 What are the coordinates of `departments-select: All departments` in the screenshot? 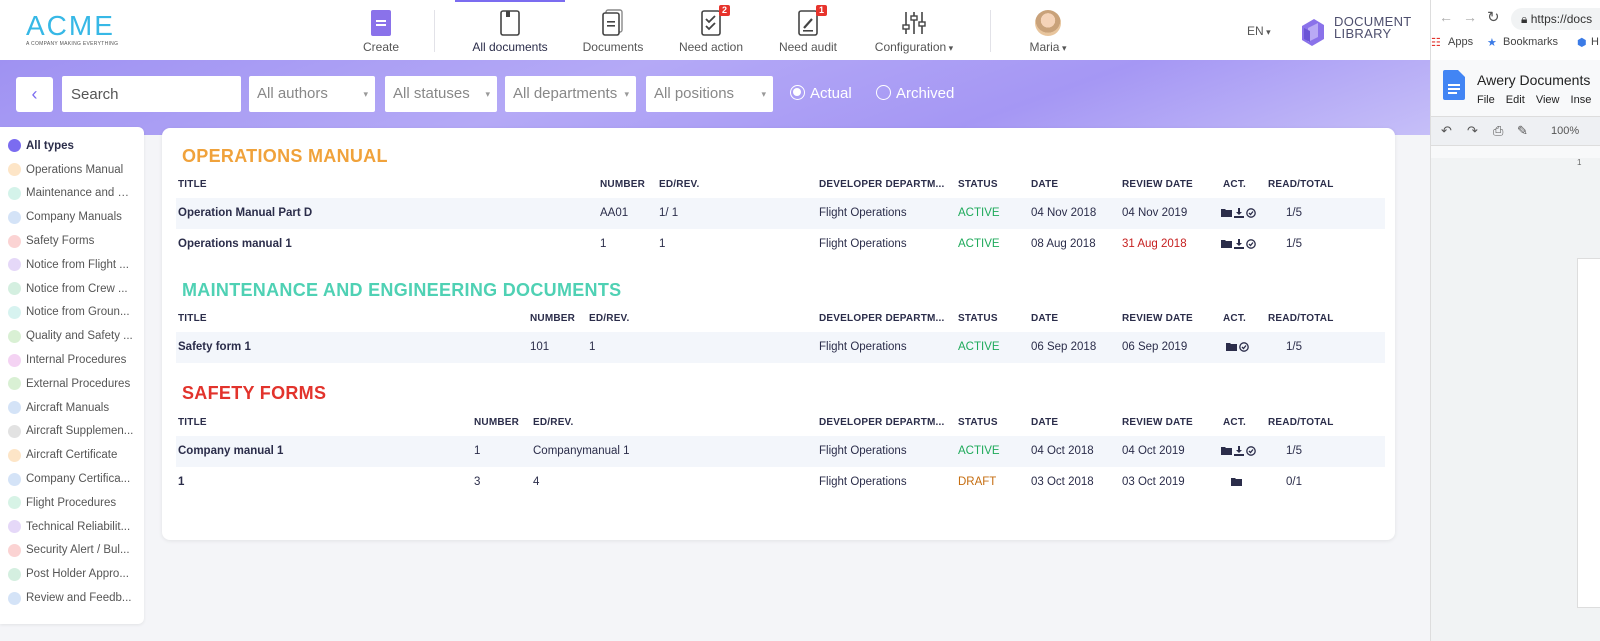 It's located at (570, 94).